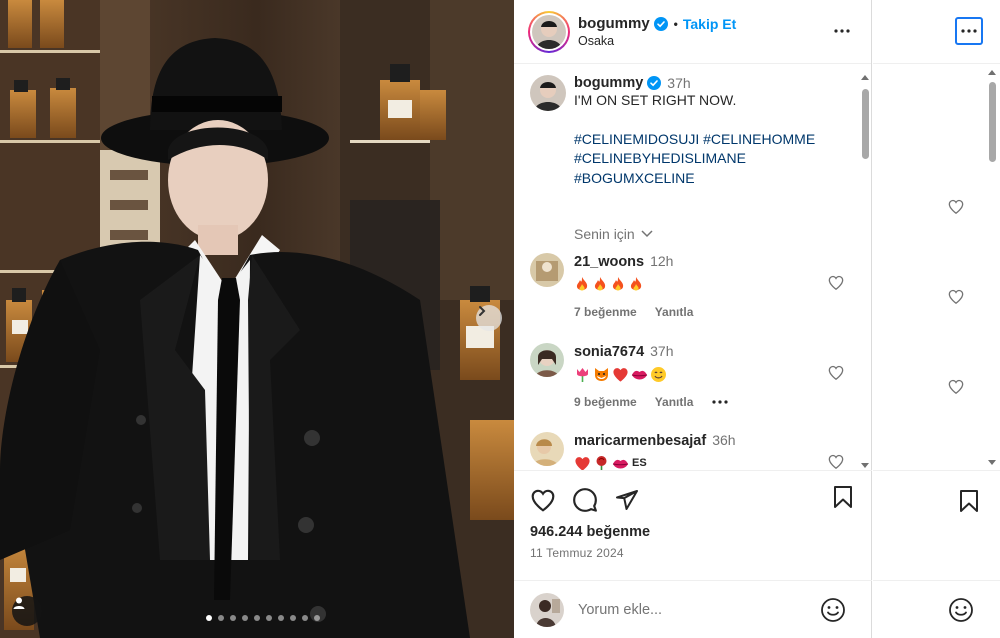 This screenshot has height=638, width=1000. Describe the element at coordinates (720, 402) in the screenshot. I see `comment-more-icon` at that location.